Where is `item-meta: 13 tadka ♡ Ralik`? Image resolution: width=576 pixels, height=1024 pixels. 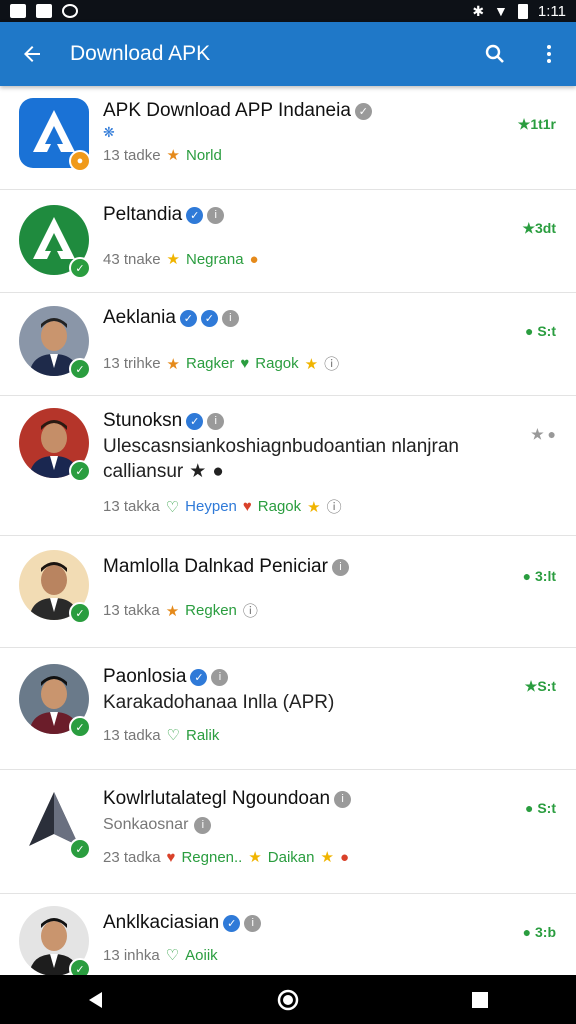 item-meta: 13 tadka ♡ Ralik is located at coordinates (161, 735).